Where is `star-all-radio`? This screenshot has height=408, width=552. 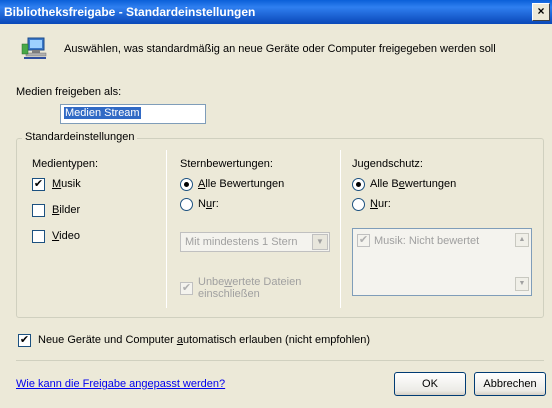 star-all-radio is located at coordinates (186, 184).